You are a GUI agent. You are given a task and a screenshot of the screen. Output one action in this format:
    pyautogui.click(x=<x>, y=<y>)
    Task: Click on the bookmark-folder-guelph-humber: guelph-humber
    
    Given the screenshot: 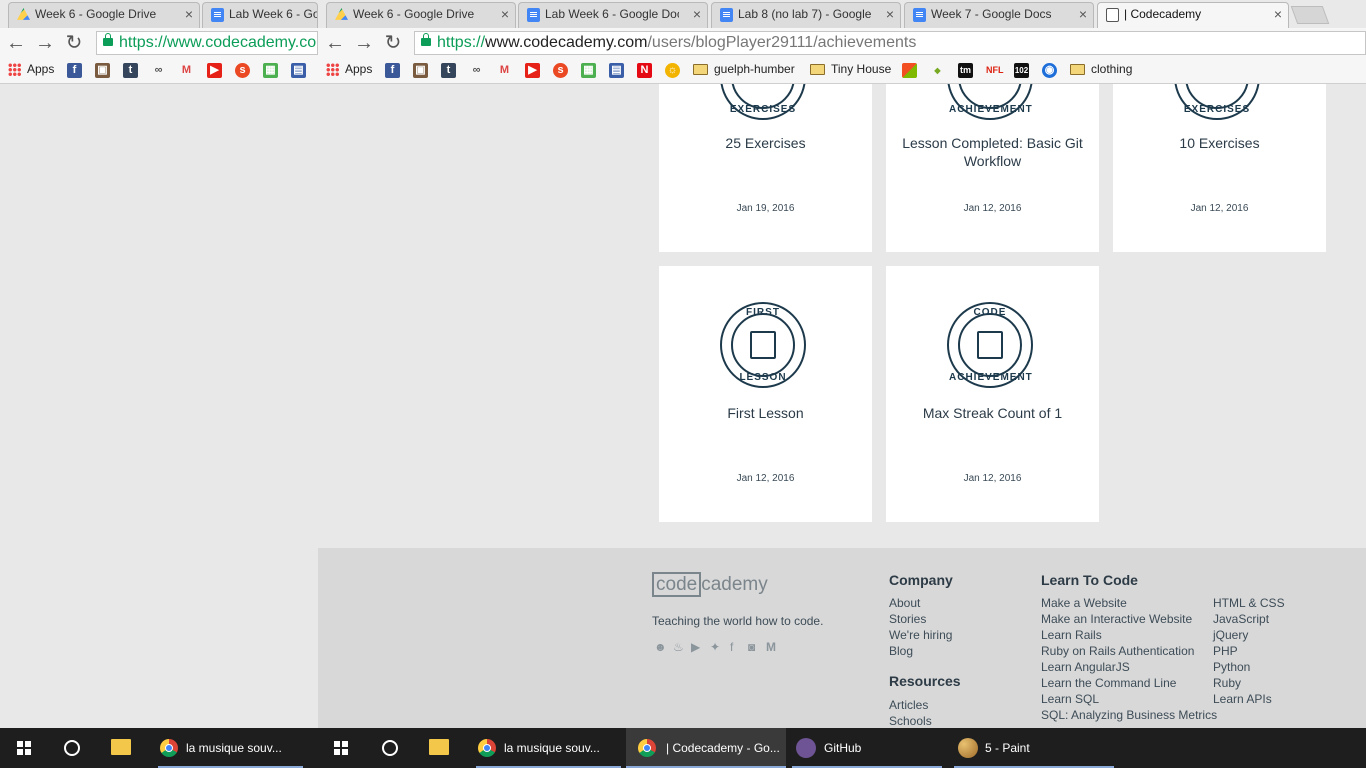 What is the action you would take?
    pyautogui.click(x=754, y=69)
    